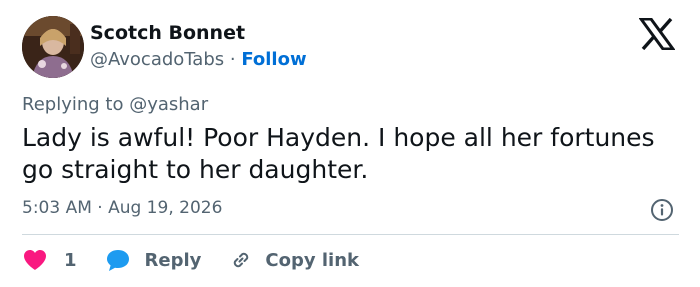 This screenshot has height=287, width=700. Describe the element at coordinates (241, 260) in the screenshot. I see `link-icon` at that location.